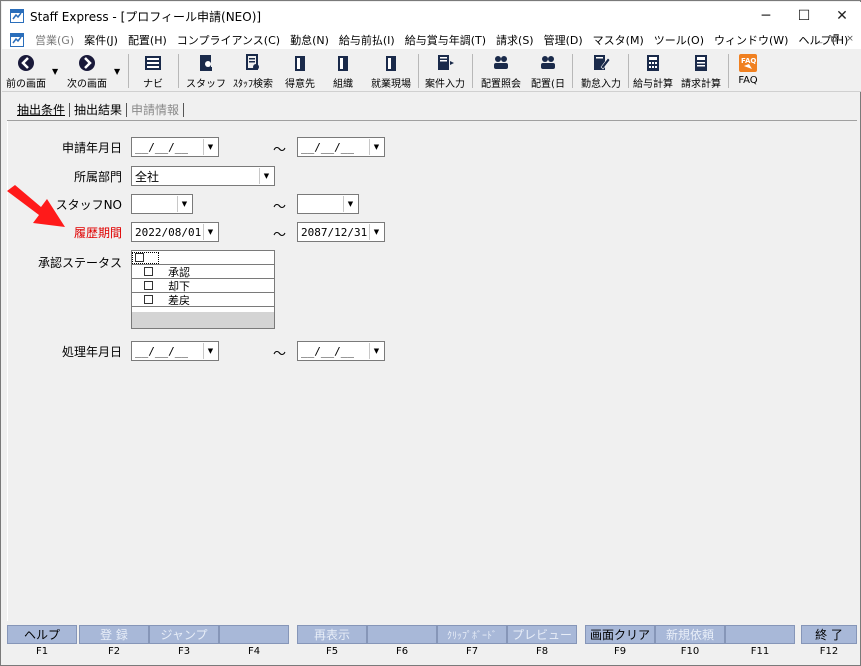  I want to click on staff-card-icon, so click(206, 63).